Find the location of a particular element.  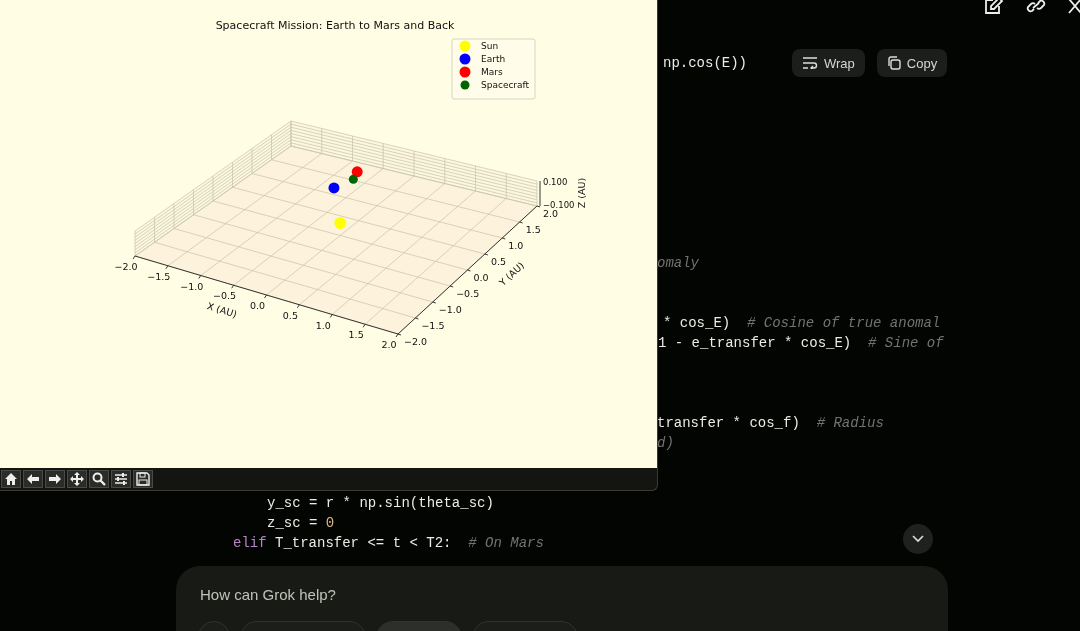

tick-label: 0.100 is located at coordinates (555, 182).